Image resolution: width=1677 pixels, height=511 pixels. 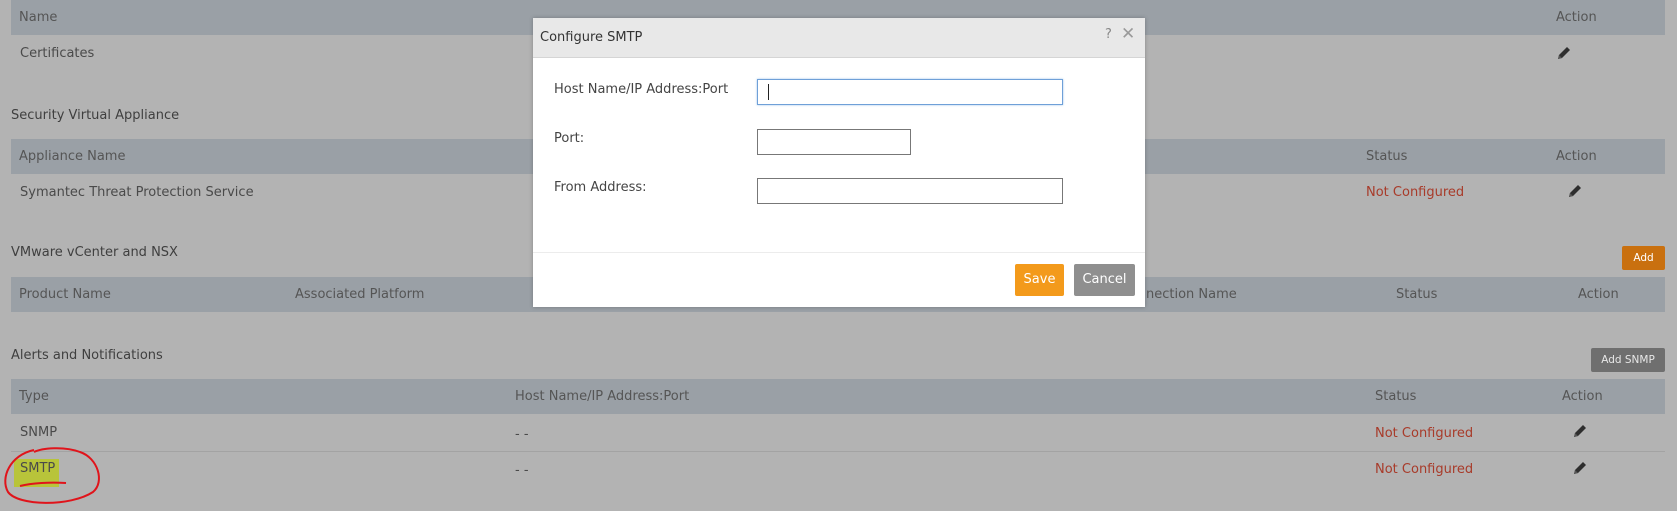 What do you see at coordinates (1128, 34) in the screenshot?
I see `close-icon: ✕` at bounding box center [1128, 34].